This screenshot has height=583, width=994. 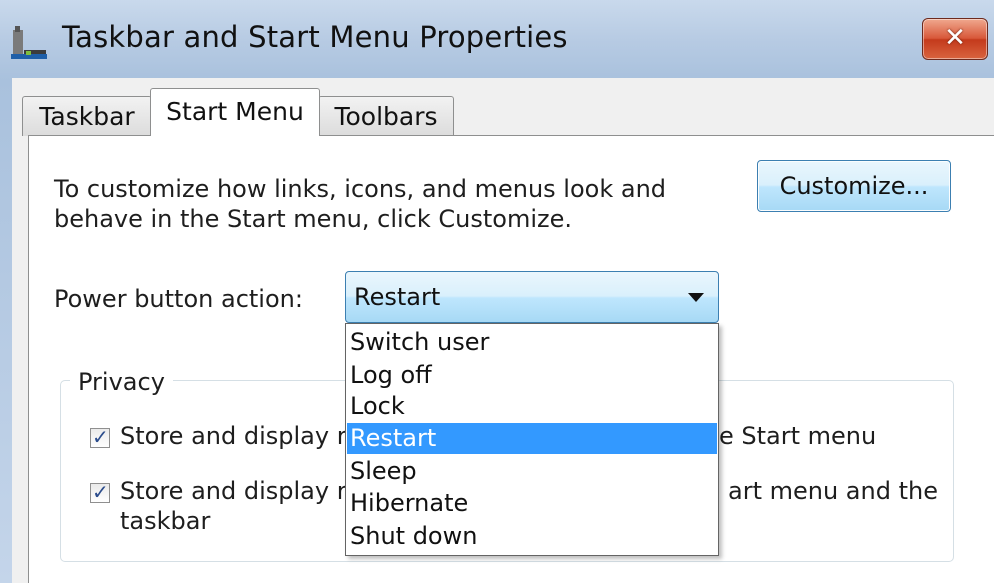 What do you see at coordinates (503, 112) in the screenshot?
I see `tab-strip: Taskbar Start Menu Toolbars` at bounding box center [503, 112].